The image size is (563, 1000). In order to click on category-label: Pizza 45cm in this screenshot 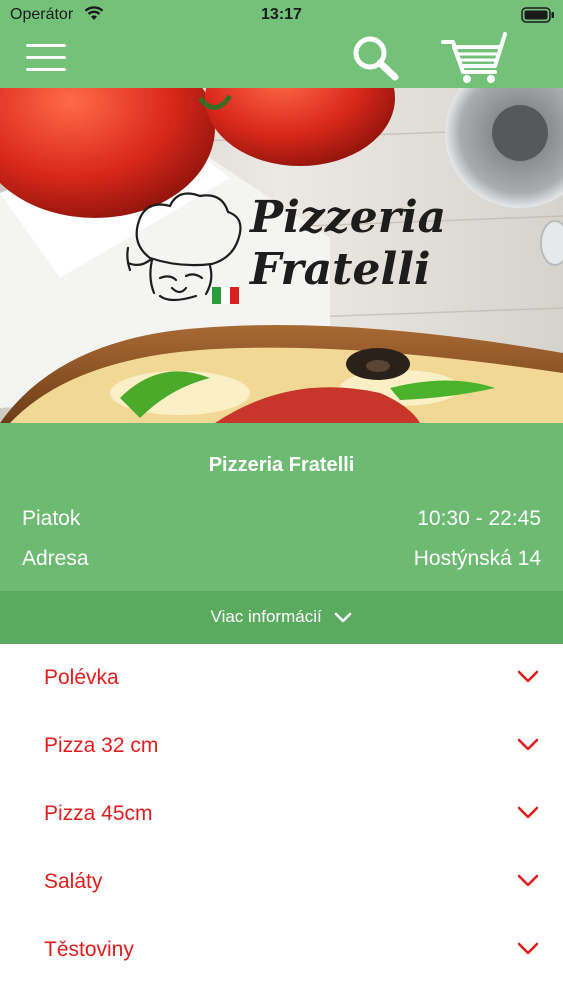, I will do `click(98, 813)`.